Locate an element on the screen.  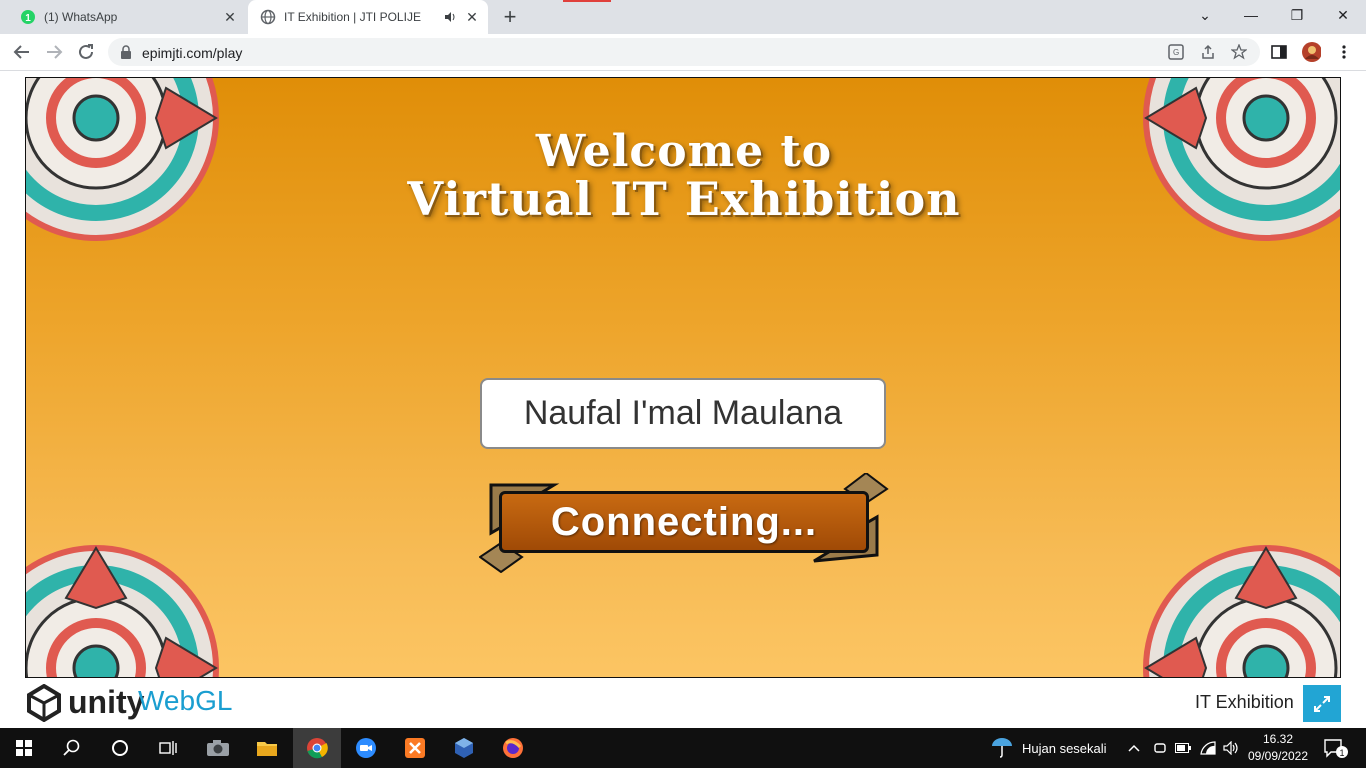
unity-webgl-footer: unity WebGL IT Exhibition is located at coordinates (683, 703).